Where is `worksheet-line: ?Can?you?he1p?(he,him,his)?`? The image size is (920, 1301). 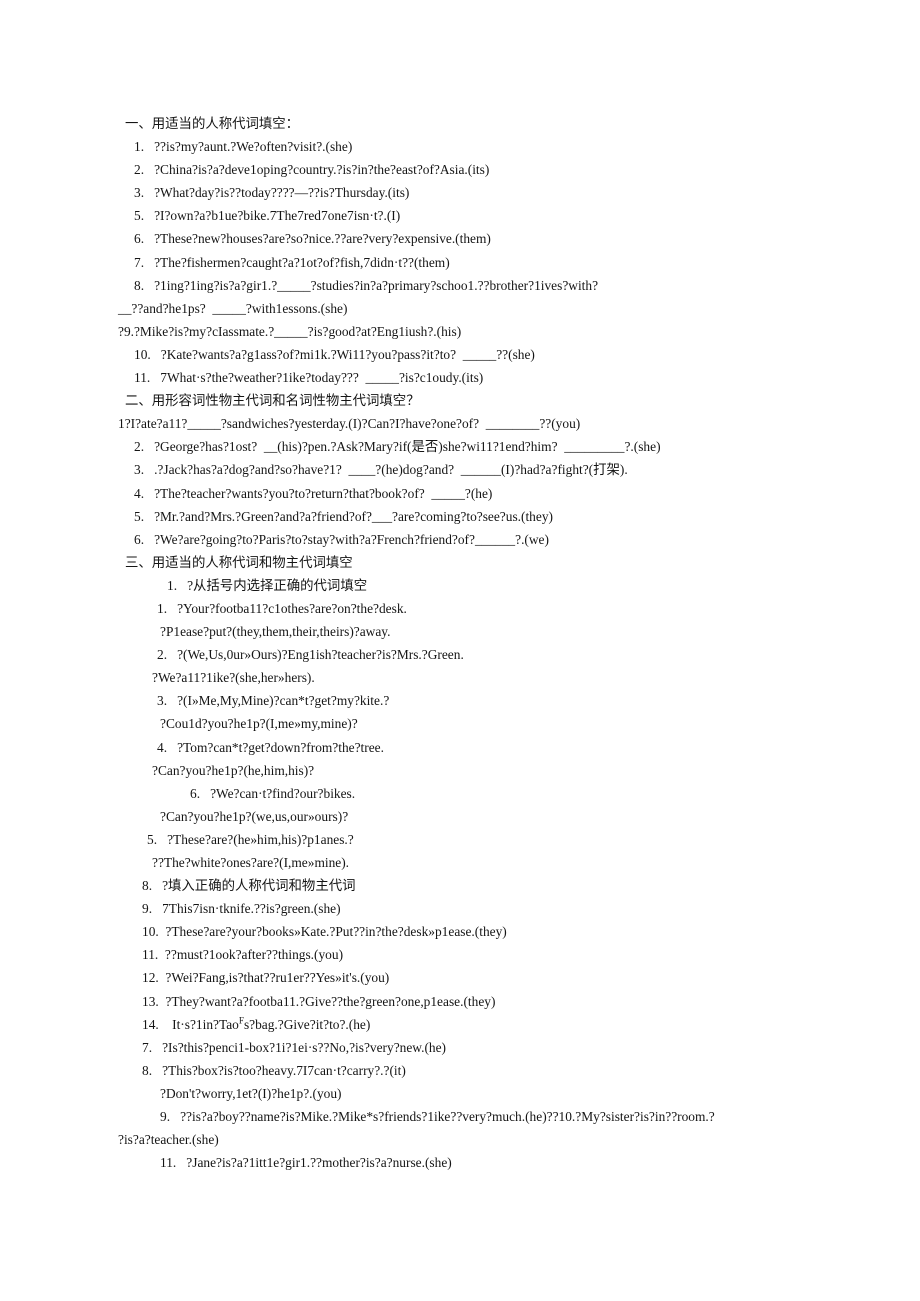 worksheet-line: ?Can?you?he1p?(he,him,his)? is located at coordinates (233, 770).